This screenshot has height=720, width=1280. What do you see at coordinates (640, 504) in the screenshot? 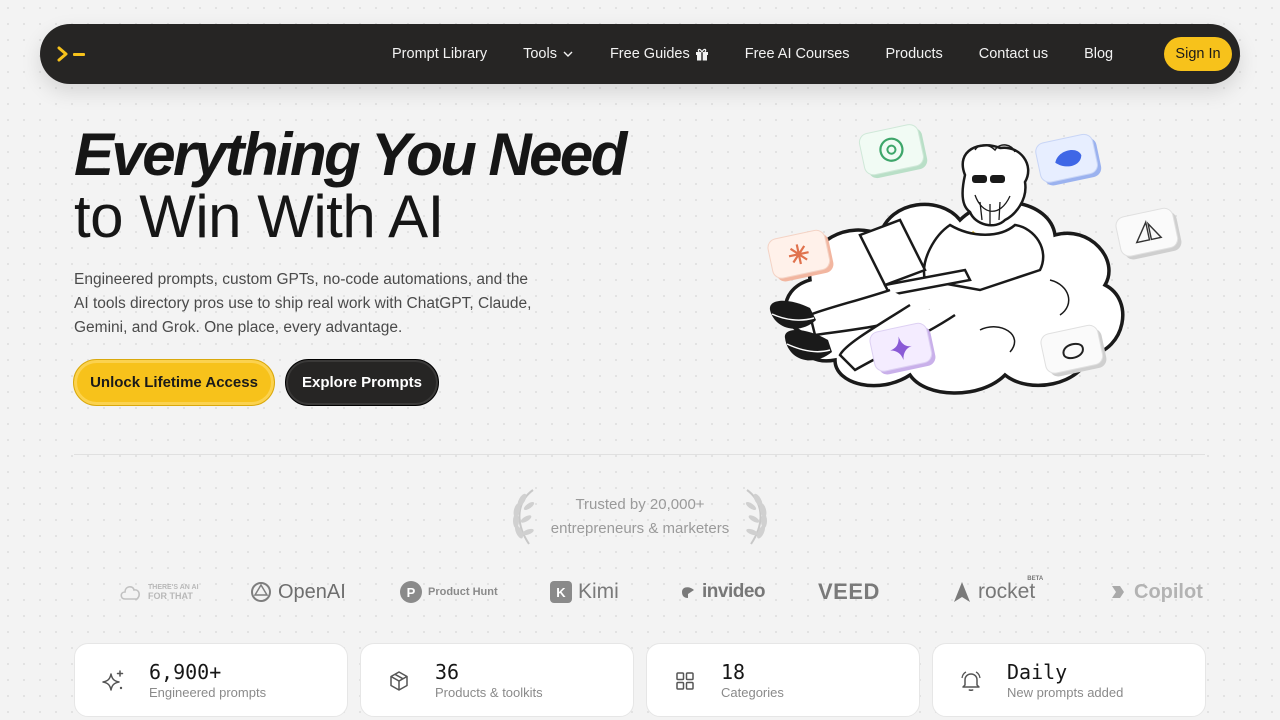
I see `trust-line1: Trusted by 20,000+` at bounding box center [640, 504].